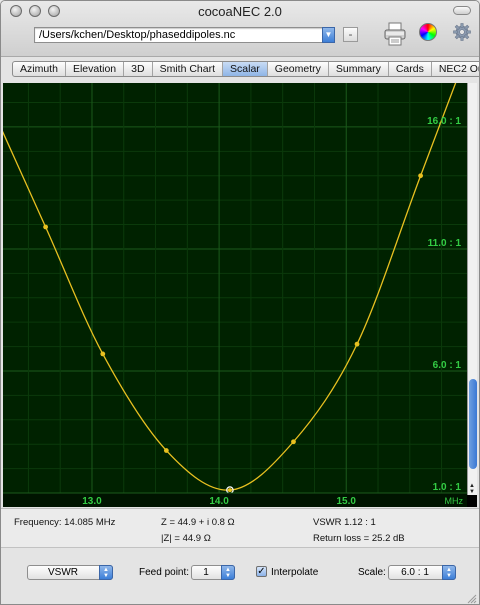 This screenshot has height=605, width=480. Describe the element at coordinates (219, 501) in the screenshot. I see `x-tick-label: 14.0` at that location.